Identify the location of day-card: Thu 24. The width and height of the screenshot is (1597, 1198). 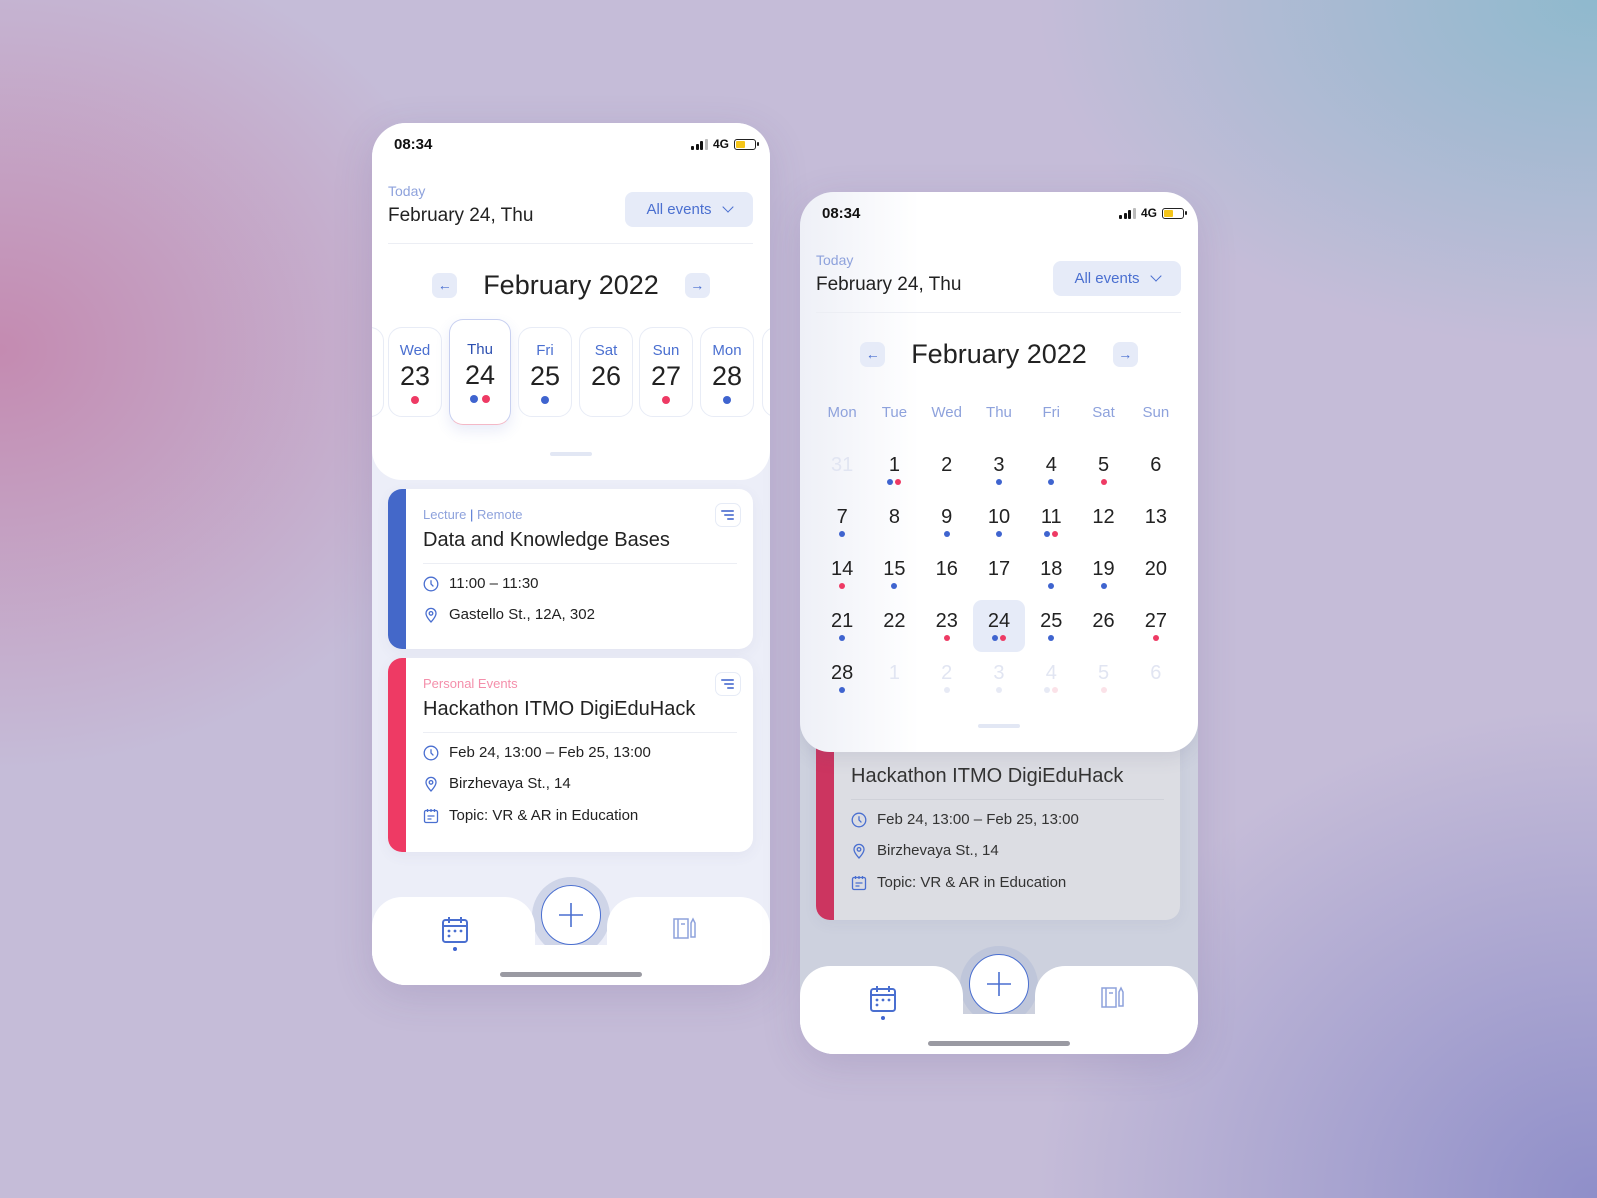
(480, 372).